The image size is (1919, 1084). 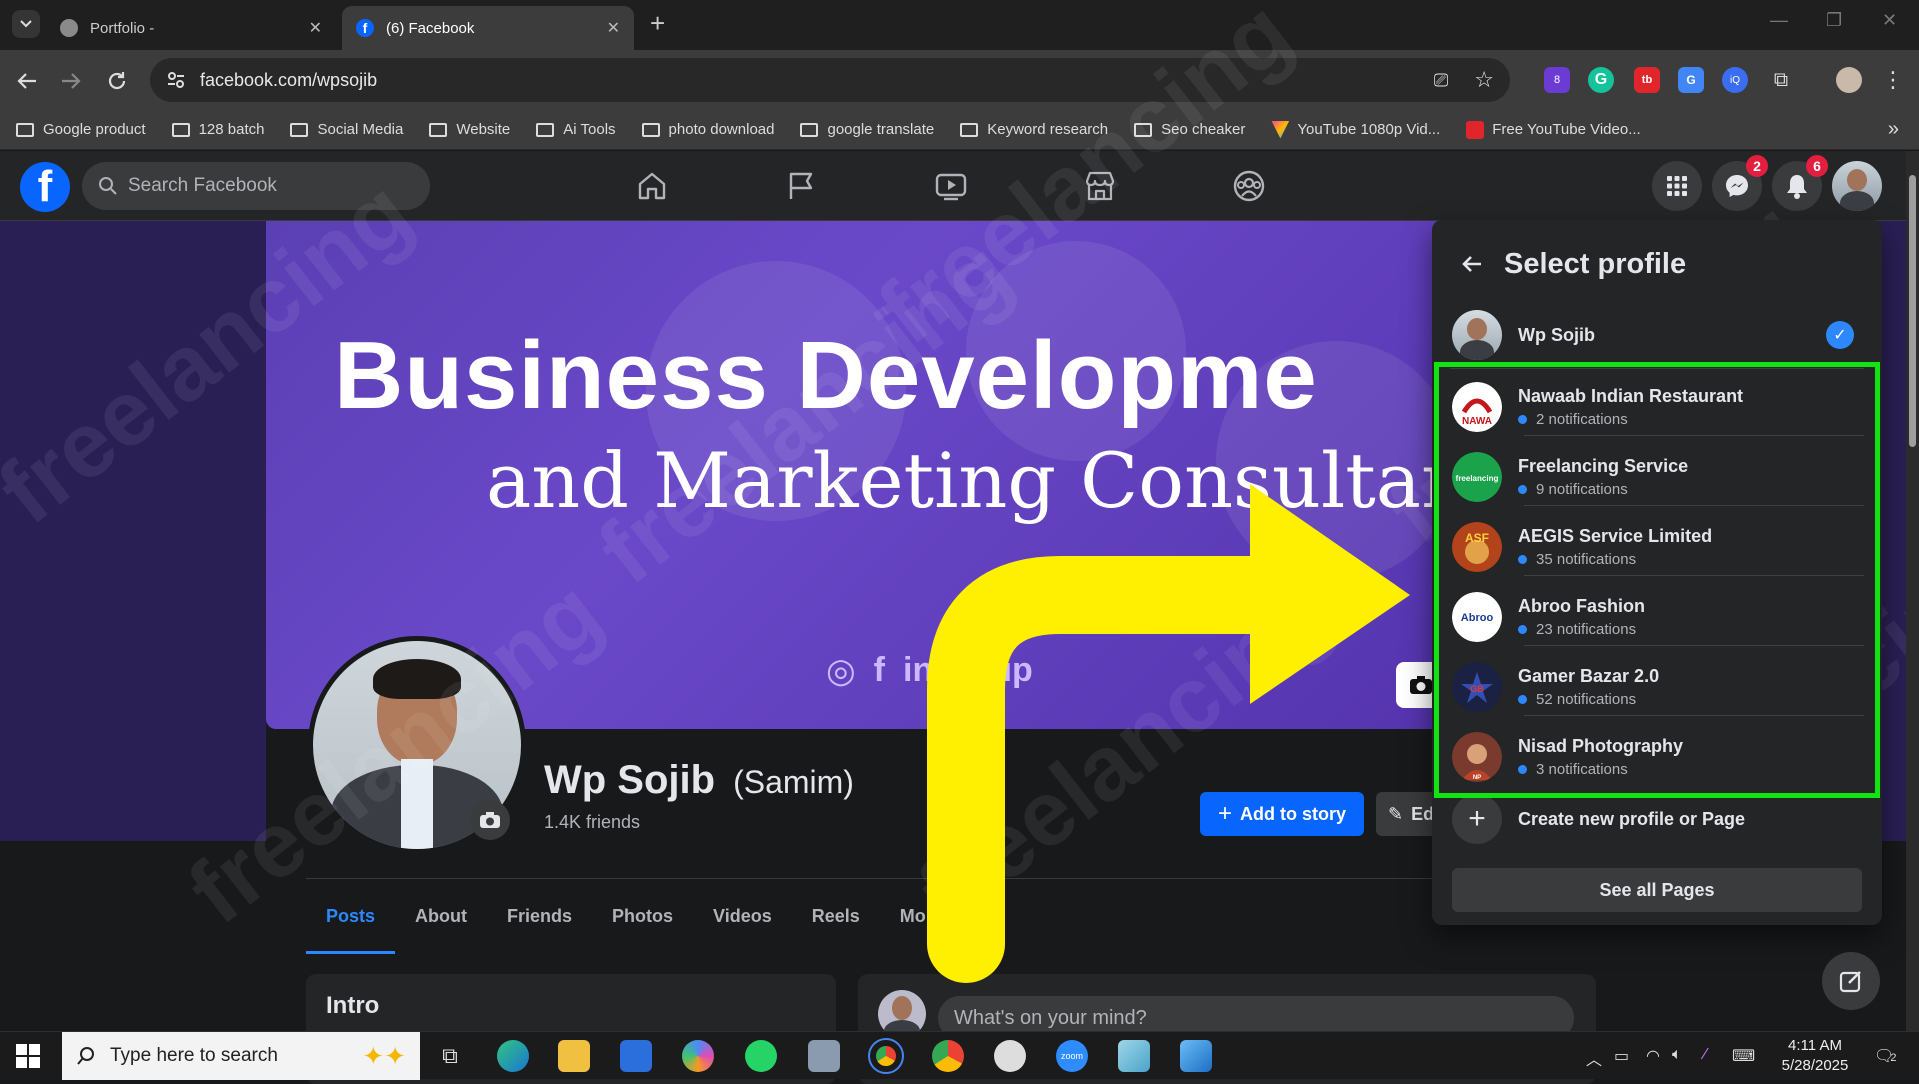 What do you see at coordinates (1740, 183) in the screenshot?
I see `messenger-button: 2` at bounding box center [1740, 183].